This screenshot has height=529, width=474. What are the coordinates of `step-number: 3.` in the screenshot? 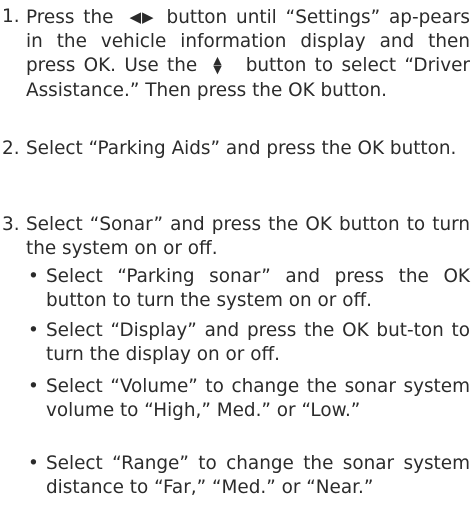 It's located at (11, 224).